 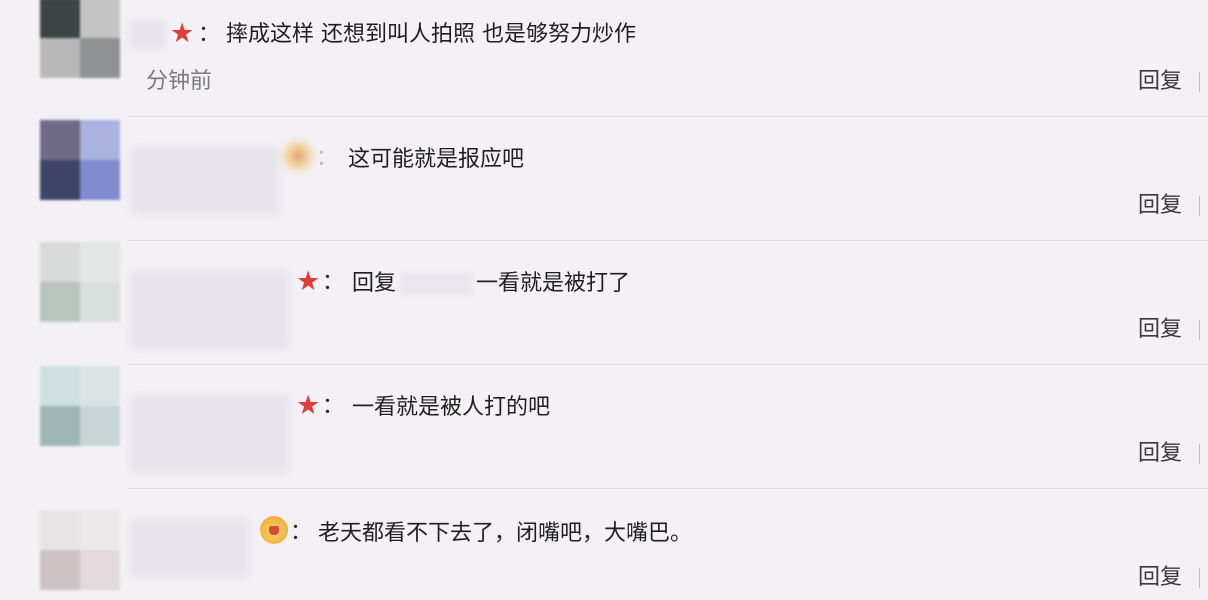 What do you see at coordinates (553, 283) in the screenshot?
I see `comment-body: 一看就是被打了` at bounding box center [553, 283].